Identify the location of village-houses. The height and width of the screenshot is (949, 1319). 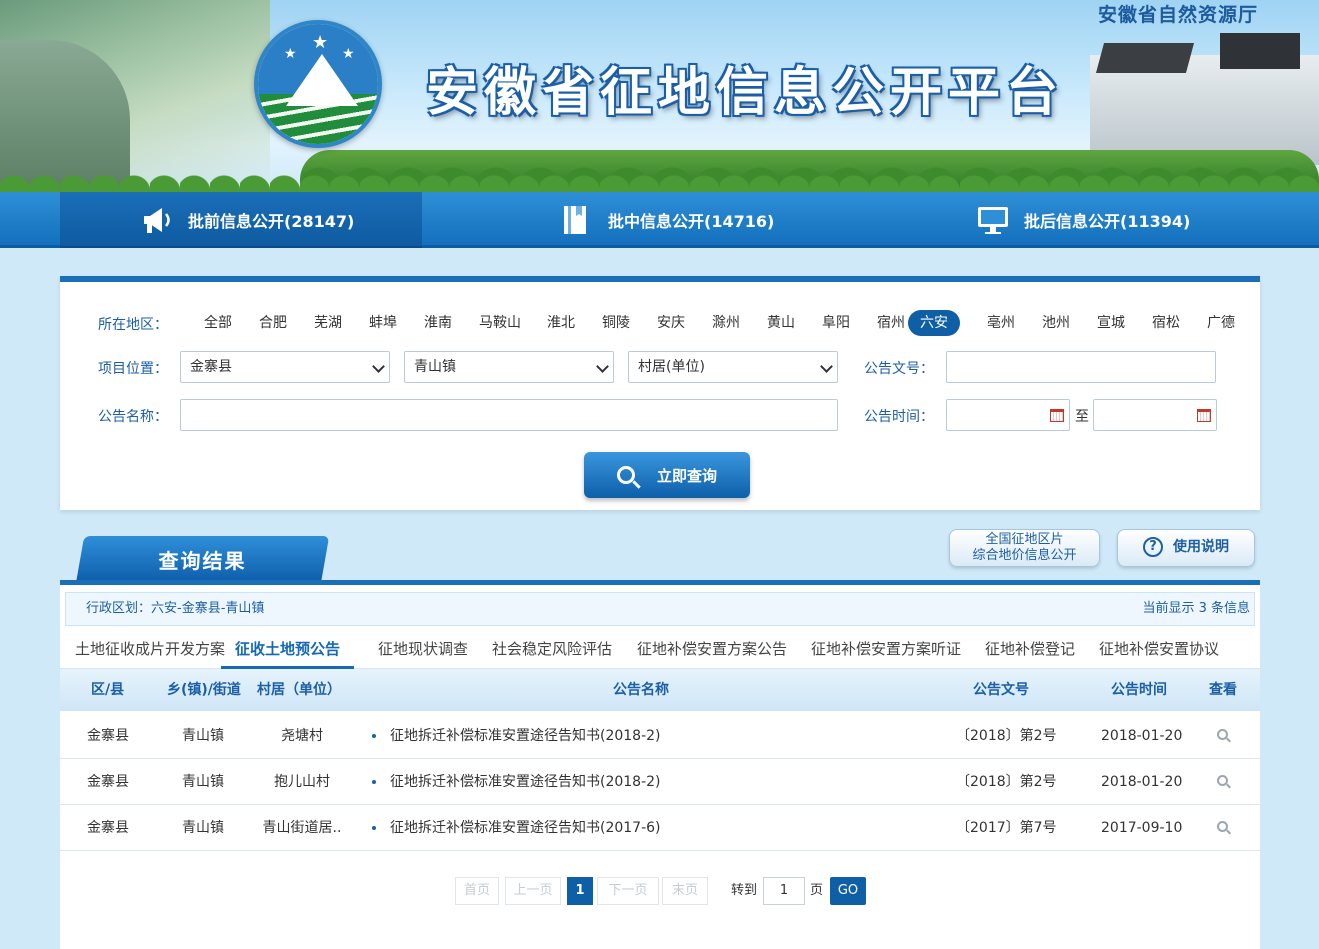
(1204, 99).